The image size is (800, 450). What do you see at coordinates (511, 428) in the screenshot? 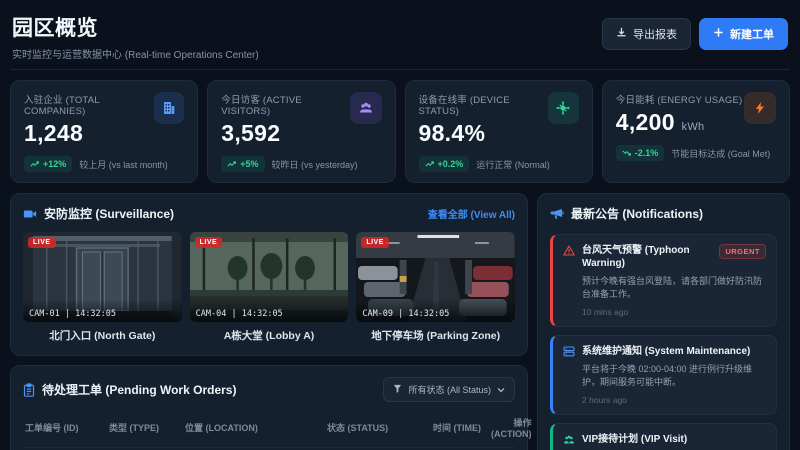
I see `col-action: 操作 (ACTION)` at bounding box center [511, 428].